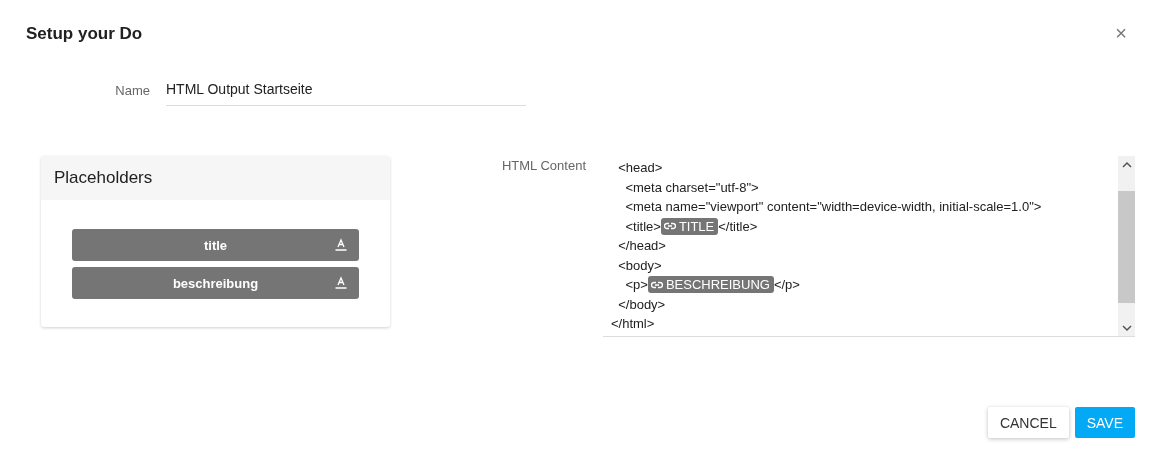 This screenshot has height=454, width=1150. I want to click on scroll-down-icon, so click(1126, 328).